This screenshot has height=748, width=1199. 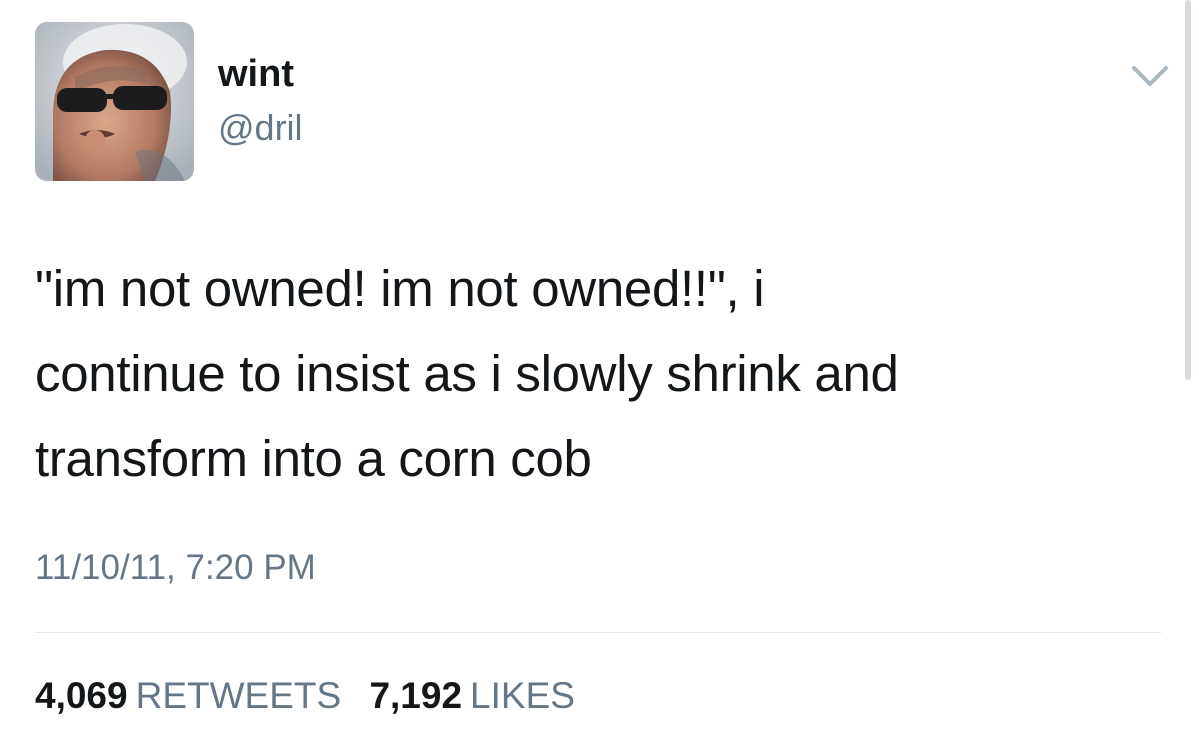 What do you see at coordinates (416, 695) in the screenshot?
I see `likes-count: 7,192` at bounding box center [416, 695].